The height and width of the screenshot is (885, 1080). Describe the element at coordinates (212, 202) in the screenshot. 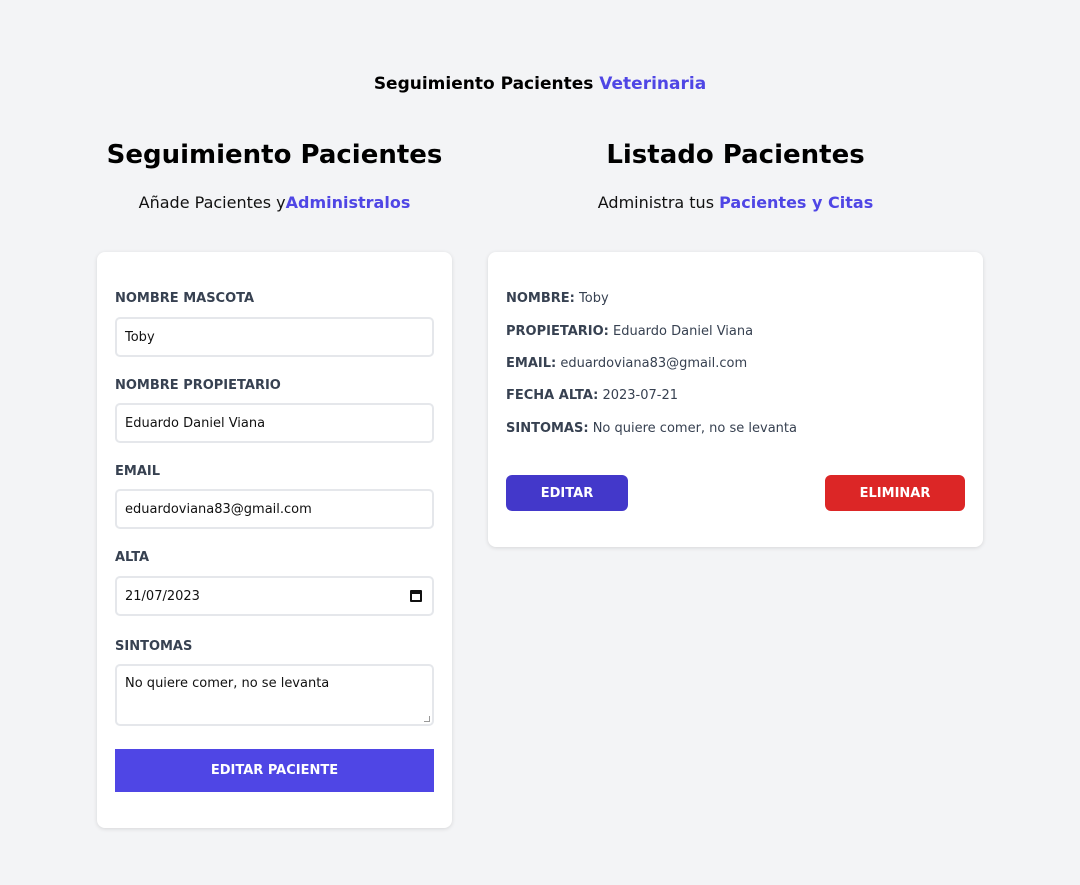

I see `form-subtitle-prefix: Añade Pacientes y` at that location.